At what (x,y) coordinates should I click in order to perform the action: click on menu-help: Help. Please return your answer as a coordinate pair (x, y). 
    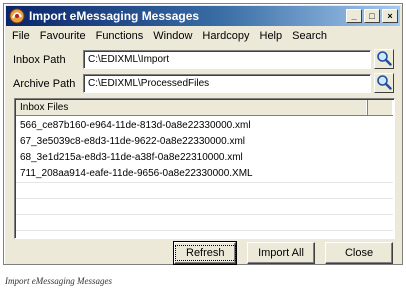
    Looking at the image, I should click on (271, 36).